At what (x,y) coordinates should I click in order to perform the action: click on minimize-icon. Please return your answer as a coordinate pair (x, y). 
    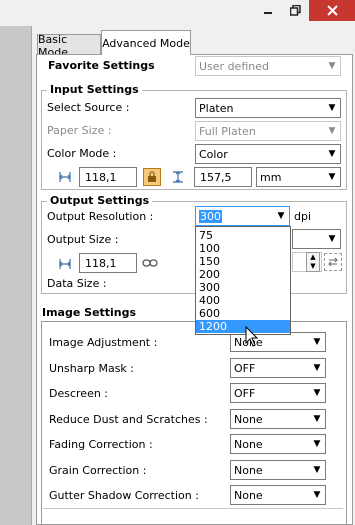
    Looking at the image, I should click on (268, 12).